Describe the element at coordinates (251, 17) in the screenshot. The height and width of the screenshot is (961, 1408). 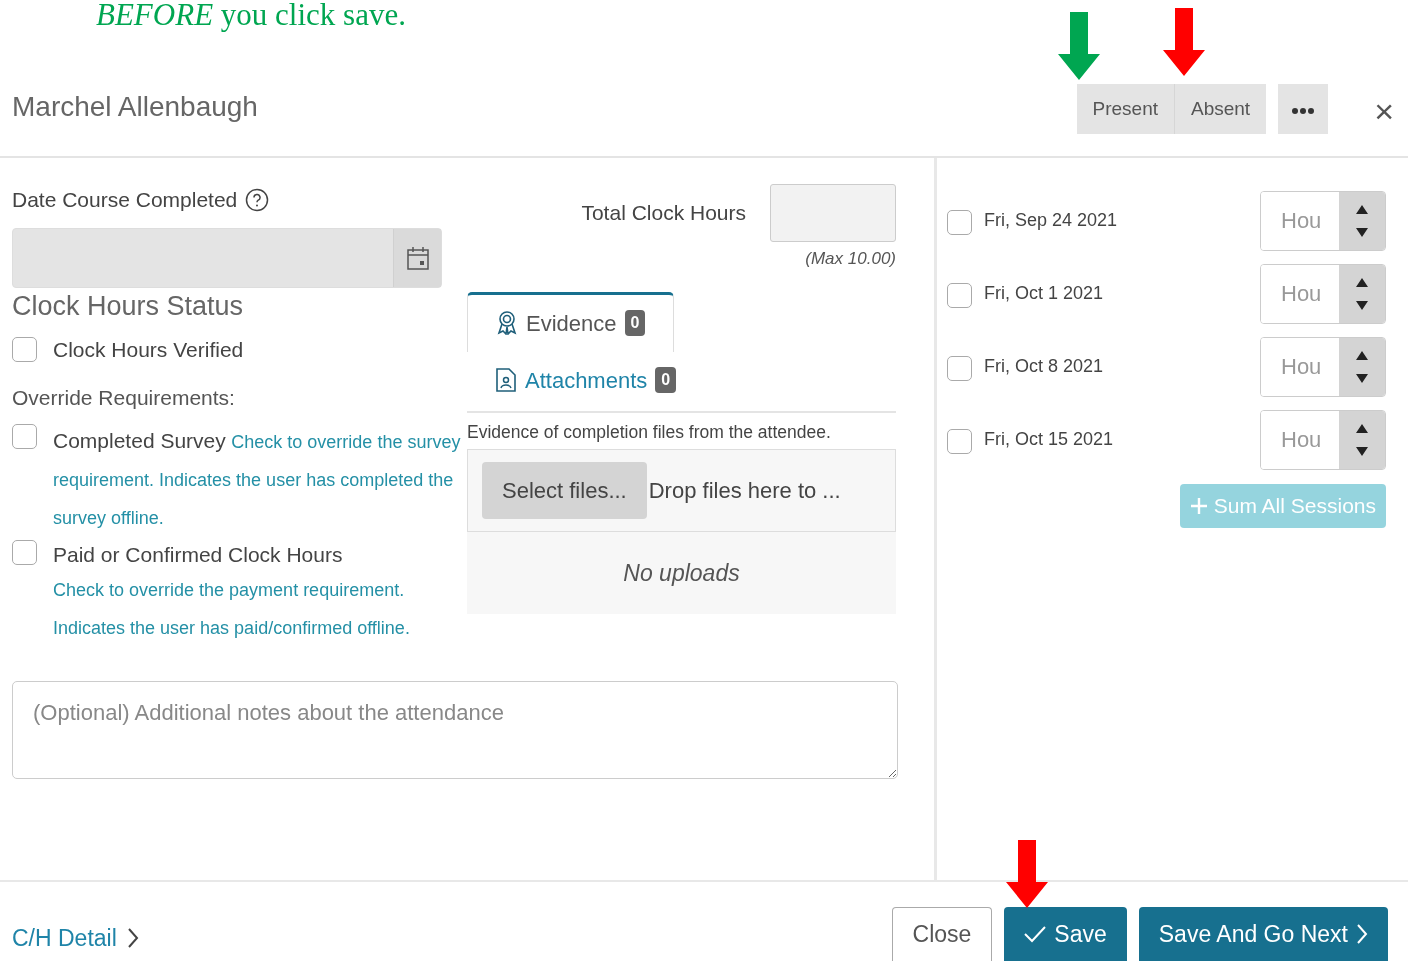
I see `annotation-text: BEFORE you click save.` at that location.